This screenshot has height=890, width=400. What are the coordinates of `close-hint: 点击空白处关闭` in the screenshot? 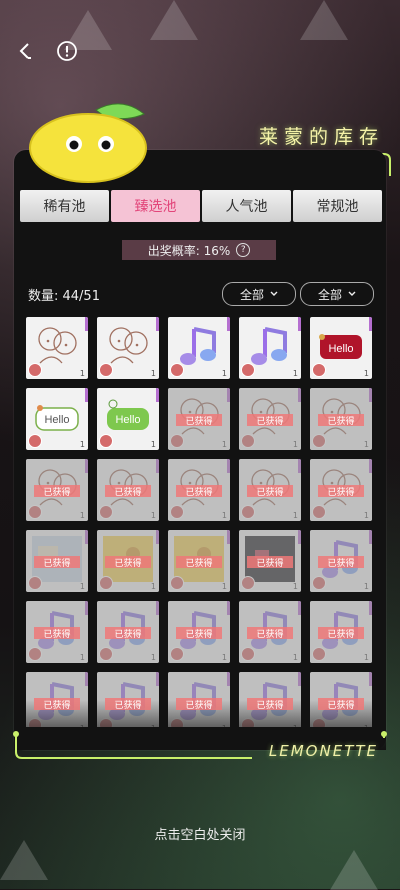 It's located at (200, 833).